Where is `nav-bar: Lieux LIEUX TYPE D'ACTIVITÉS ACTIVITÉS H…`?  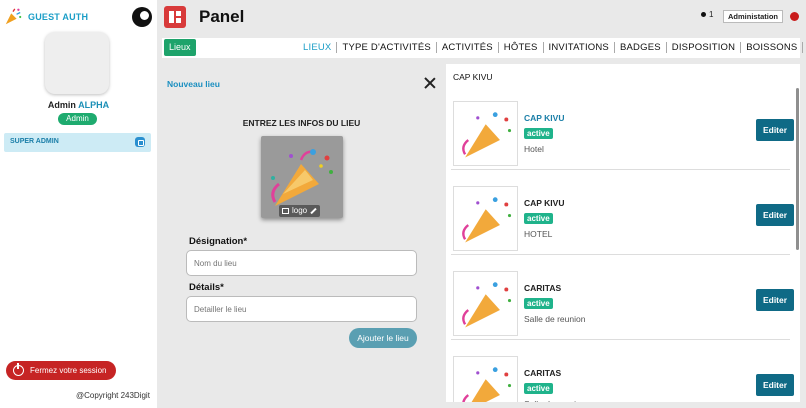
nav-bar: Lieux LIEUX TYPE D'ACTIVITÉS ACTIVITÉS H… is located at coordinates (483, 48).